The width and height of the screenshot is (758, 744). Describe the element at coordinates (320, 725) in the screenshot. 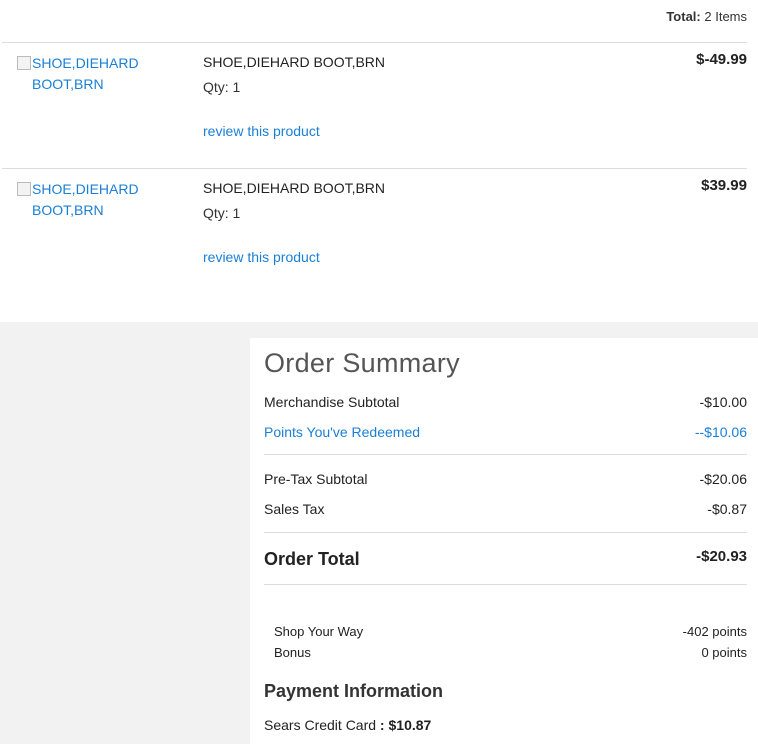

I see `payment-method-label: Sears Credit Card` at that location.